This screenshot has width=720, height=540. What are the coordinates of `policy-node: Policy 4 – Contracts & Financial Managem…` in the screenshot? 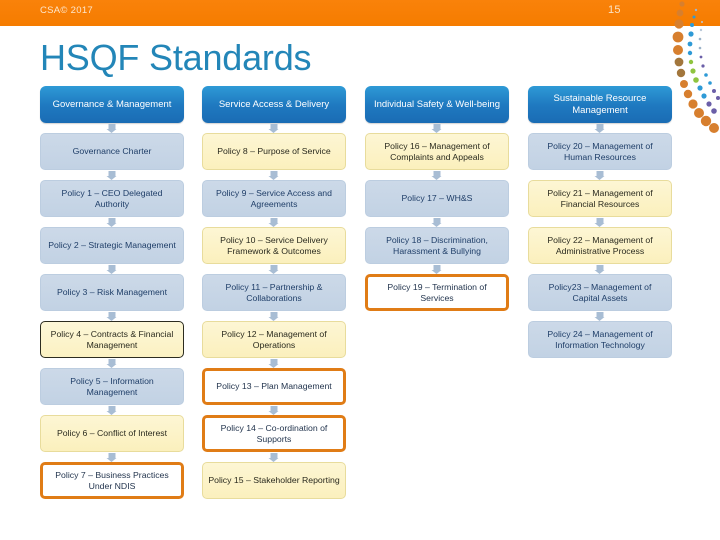 It's located at (112, 339).